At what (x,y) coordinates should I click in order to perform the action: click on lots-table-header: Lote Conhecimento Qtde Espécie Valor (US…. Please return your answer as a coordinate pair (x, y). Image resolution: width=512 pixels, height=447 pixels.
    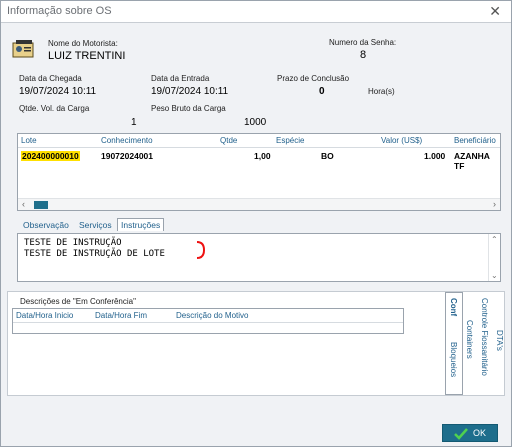
    Looking at the image, I should click on (259, 141).